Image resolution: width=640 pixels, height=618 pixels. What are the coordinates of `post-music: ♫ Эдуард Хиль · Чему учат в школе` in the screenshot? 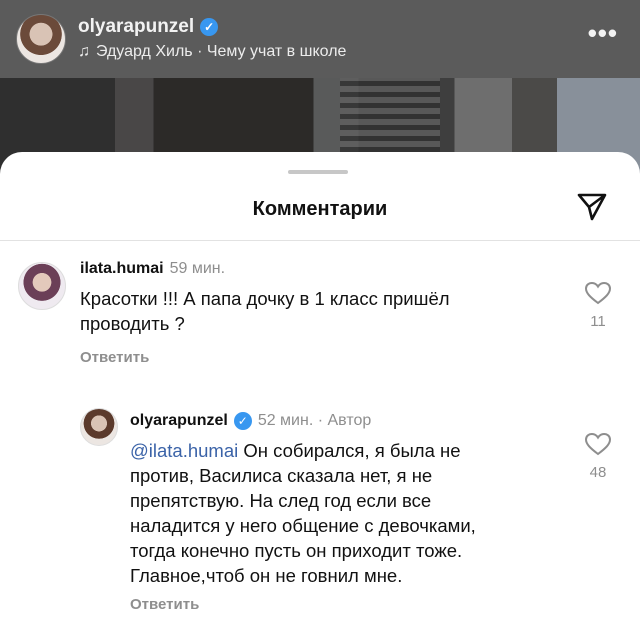 It's located at (212, 52).